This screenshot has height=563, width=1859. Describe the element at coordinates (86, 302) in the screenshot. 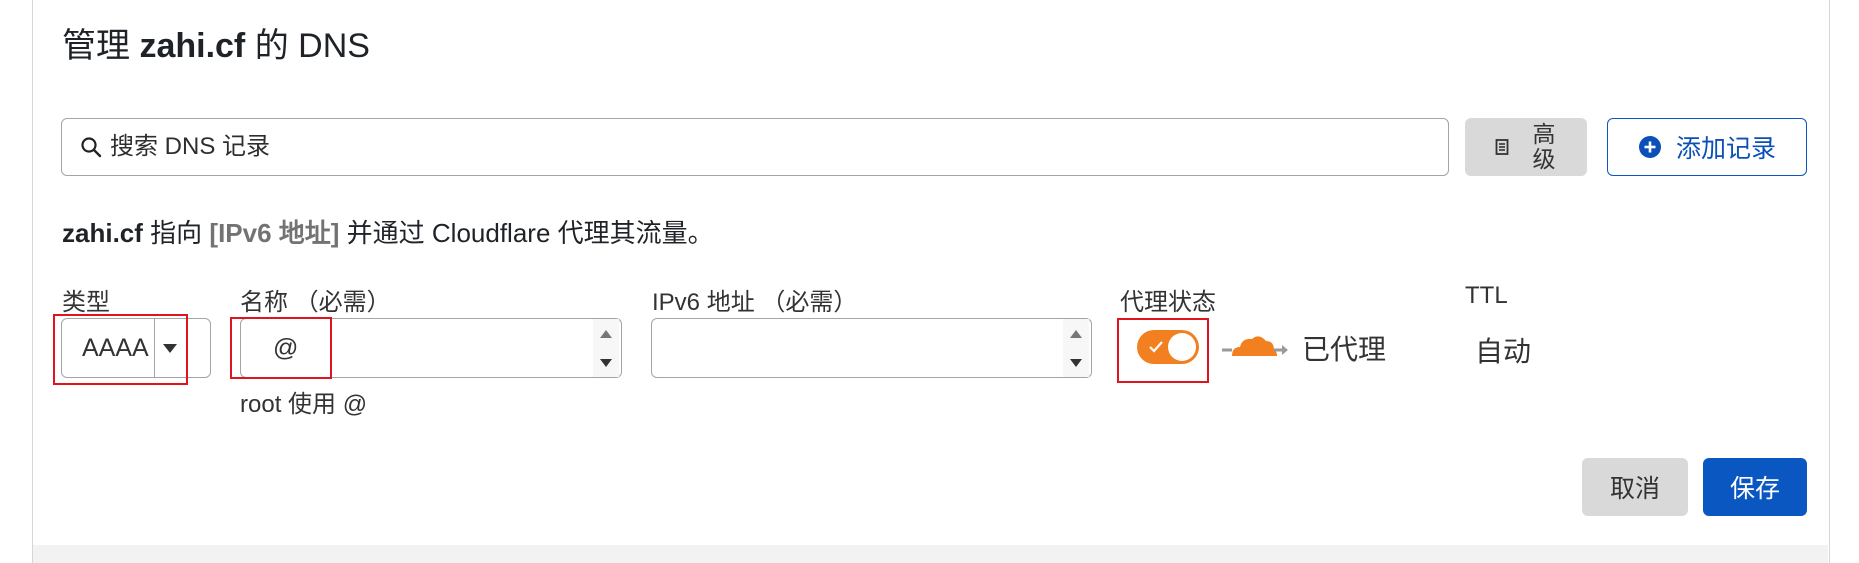

I see `type-label: 类型` at that location.